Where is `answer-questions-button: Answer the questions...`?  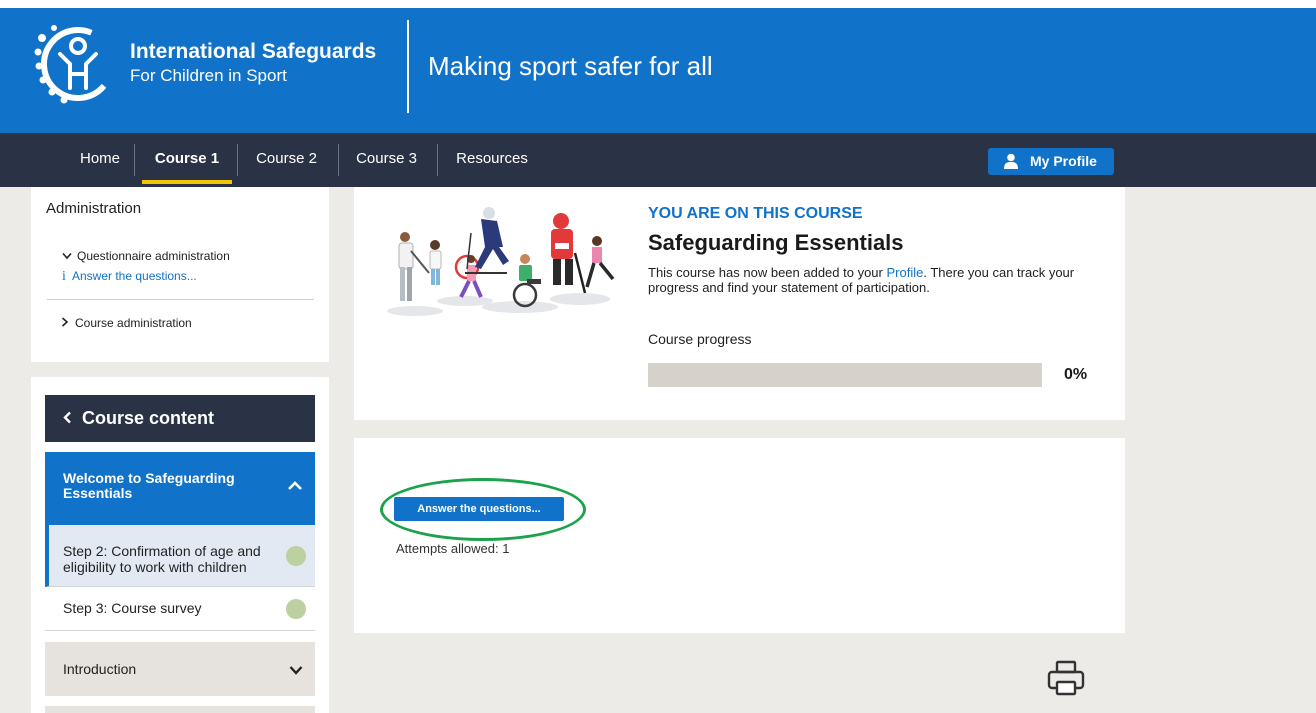
answer-questions-button: Answer the questions... is located at coordinates (479, 509).